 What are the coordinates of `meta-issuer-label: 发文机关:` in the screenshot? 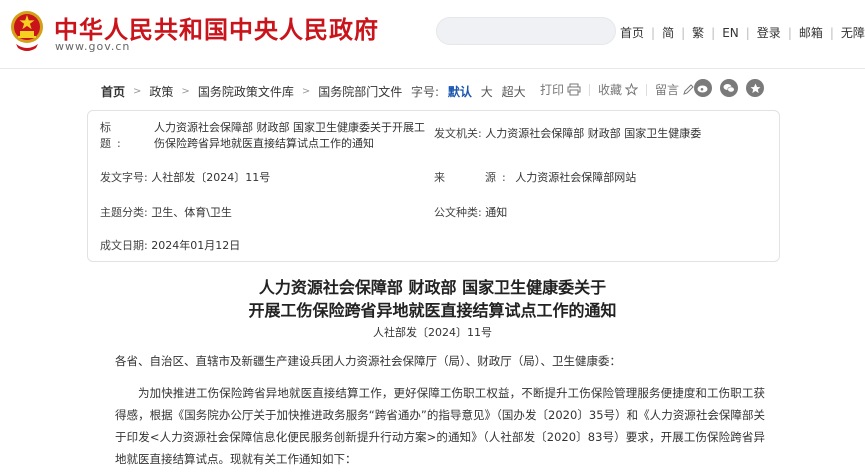 It's located at (458, 133).